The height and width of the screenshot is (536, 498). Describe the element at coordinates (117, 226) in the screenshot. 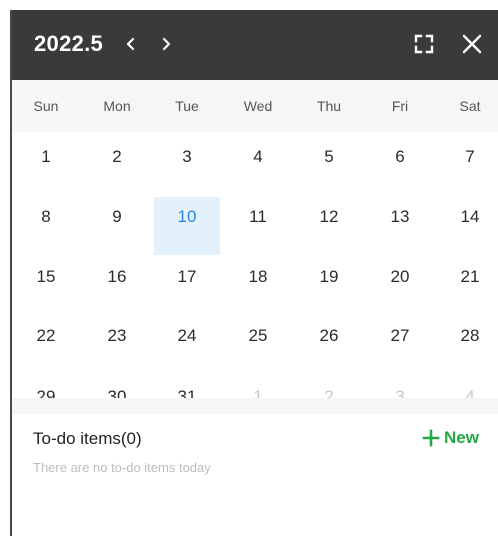

I see `day-cell: 9` at that location.